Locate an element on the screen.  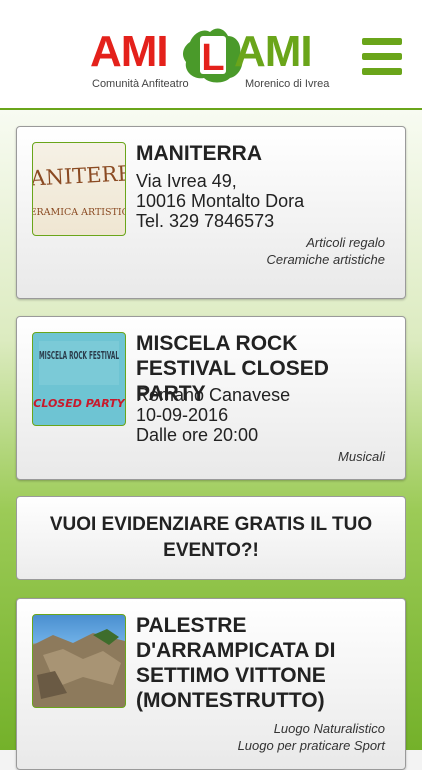
image-text-top: MISCELA ROCK FESTIVAL is located at coordinates (79, 355).